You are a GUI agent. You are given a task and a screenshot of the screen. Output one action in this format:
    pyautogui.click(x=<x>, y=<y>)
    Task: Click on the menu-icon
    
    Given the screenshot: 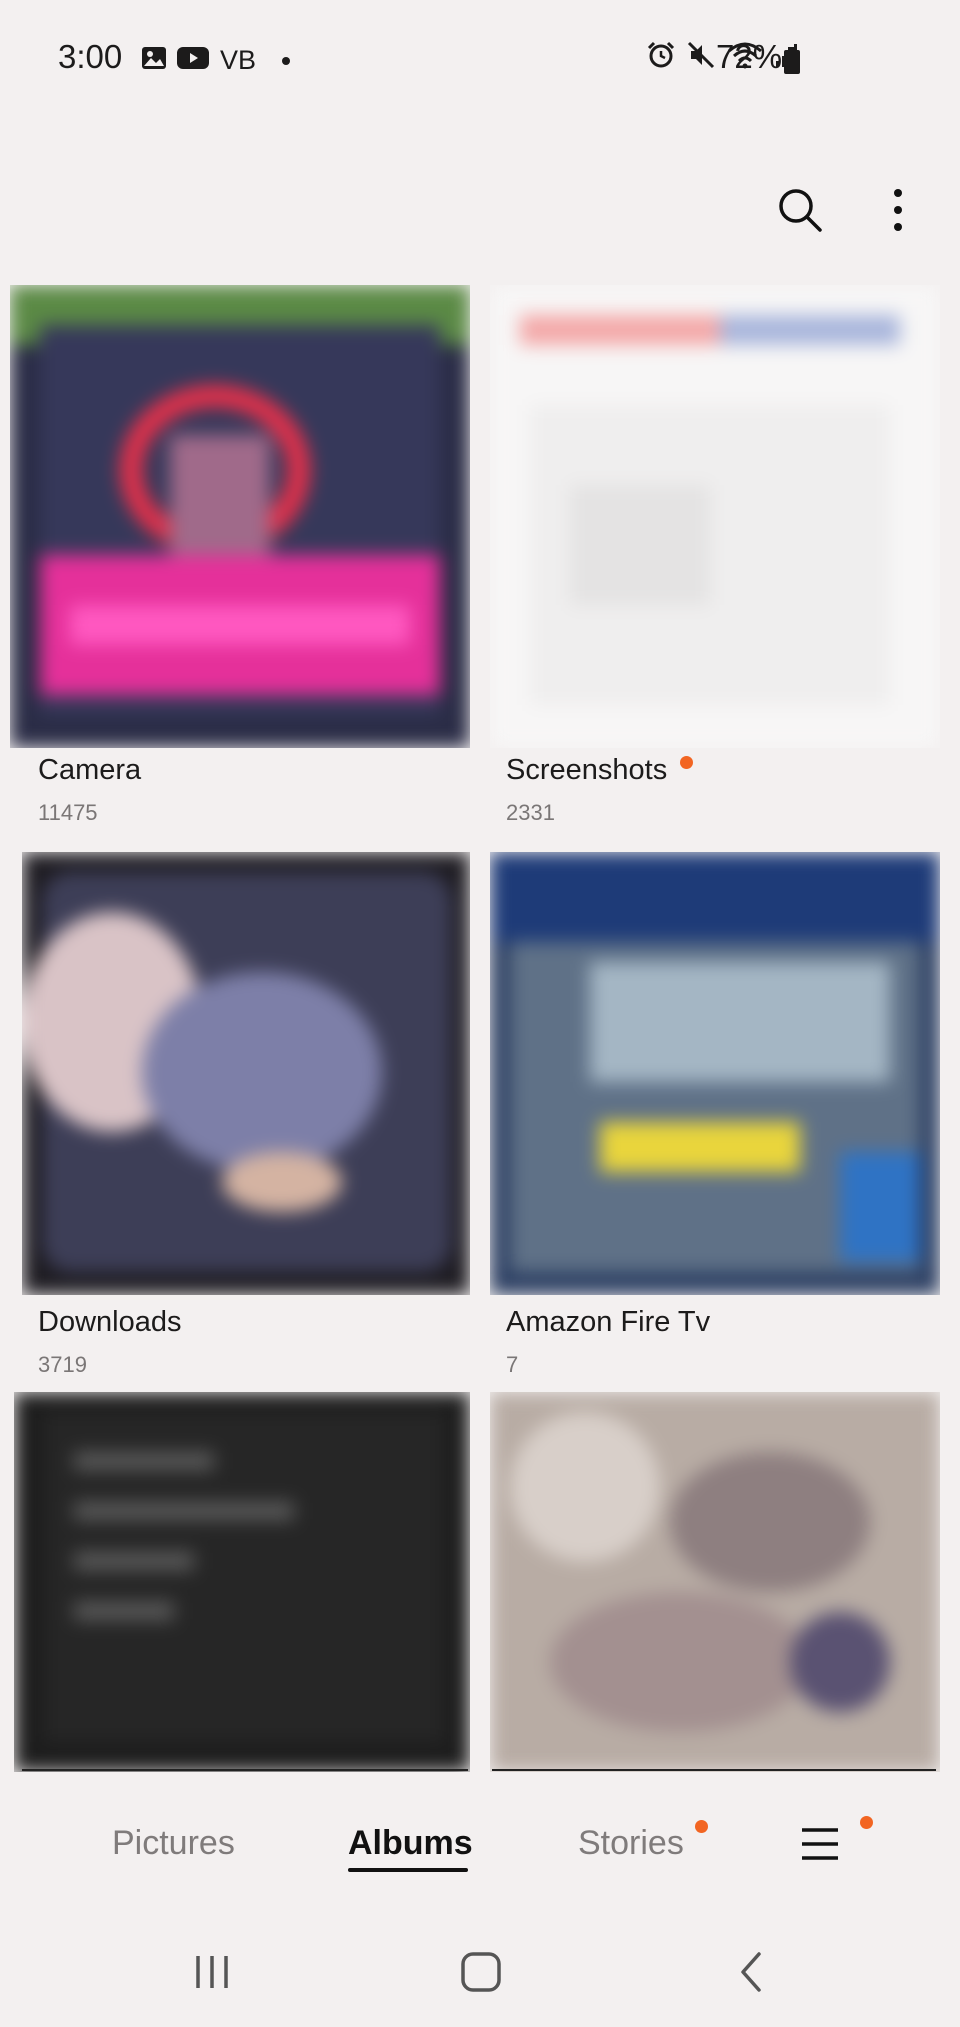 What is the action you would take?
    pyautogui.click(x=820, y=1844)
    